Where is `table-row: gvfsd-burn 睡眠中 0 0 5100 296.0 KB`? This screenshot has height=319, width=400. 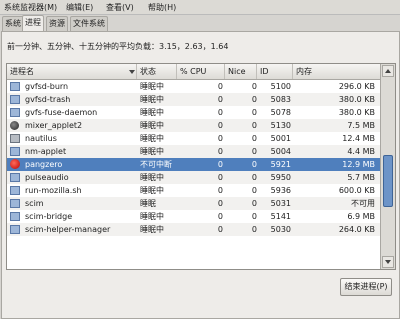
table-row: gvfsd-burn 睡眠中 0 0 5100 296.0 KB is located at coordinates (193, 86).